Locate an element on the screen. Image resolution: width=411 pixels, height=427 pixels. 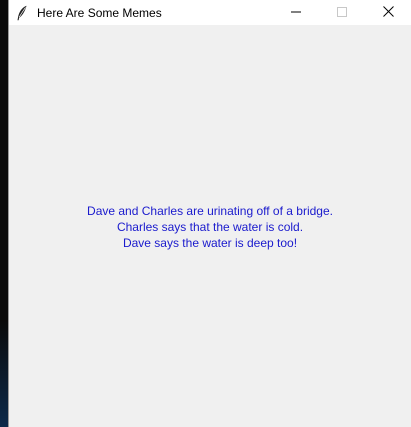
close-icon is located at coordinates (388, 13).